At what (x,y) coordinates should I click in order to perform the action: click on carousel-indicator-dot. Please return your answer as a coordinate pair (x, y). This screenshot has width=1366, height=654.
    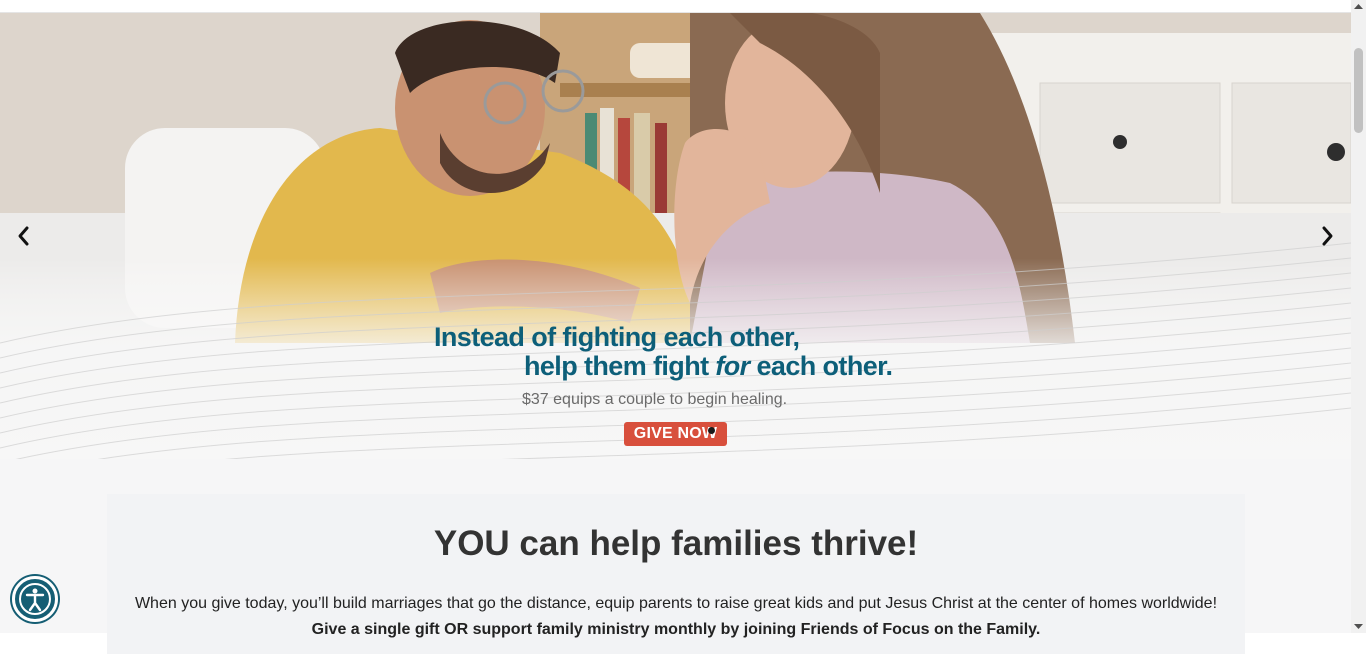
    Looking at the image, I should click on (711, 430).